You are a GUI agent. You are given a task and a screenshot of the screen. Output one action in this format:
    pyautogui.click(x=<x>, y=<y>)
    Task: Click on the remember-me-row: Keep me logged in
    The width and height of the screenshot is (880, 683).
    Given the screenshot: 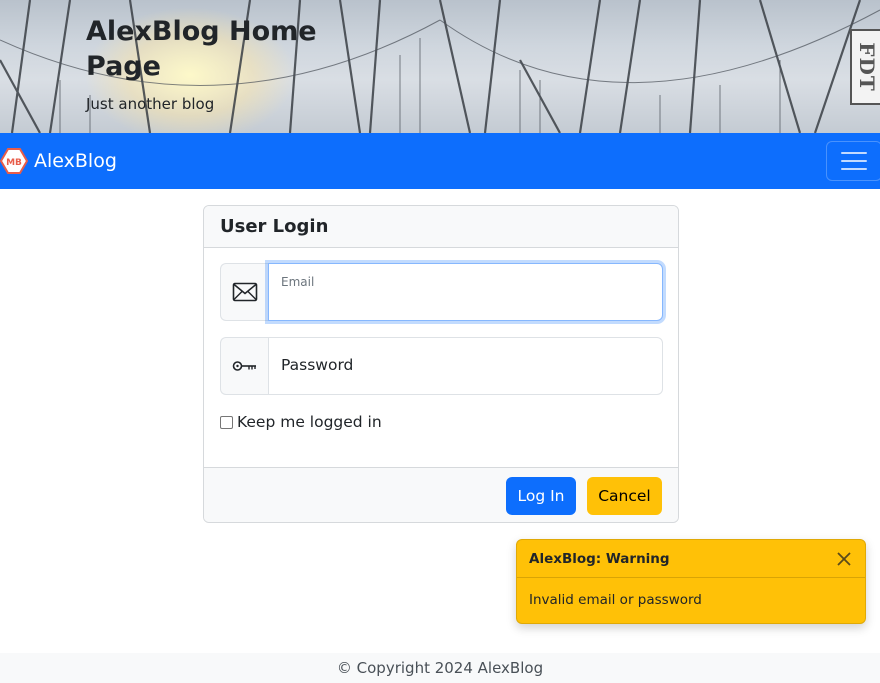 What is the action you would take?
    pyautogui.click(x=301, y=422)
    